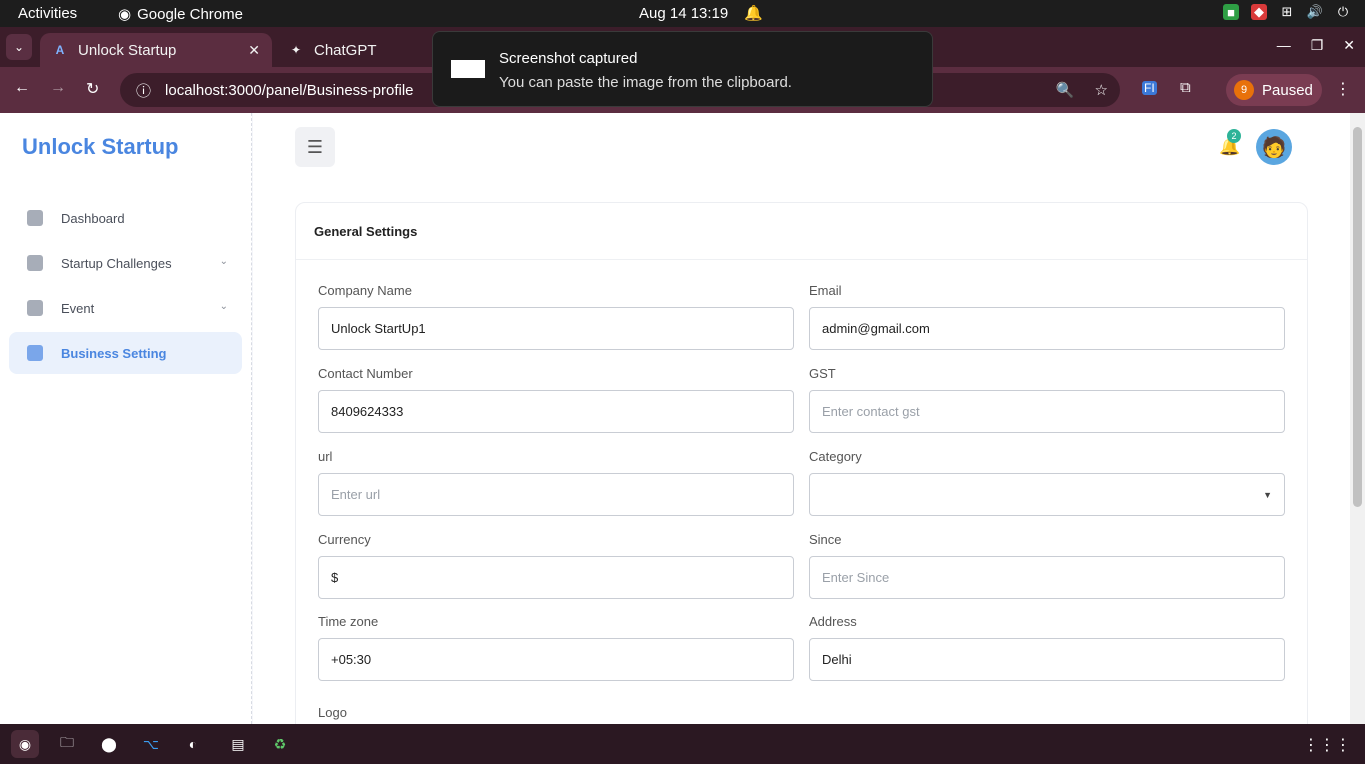  I want to click on sidebar-item-business-setting: Business Setting, so click(125, 353).